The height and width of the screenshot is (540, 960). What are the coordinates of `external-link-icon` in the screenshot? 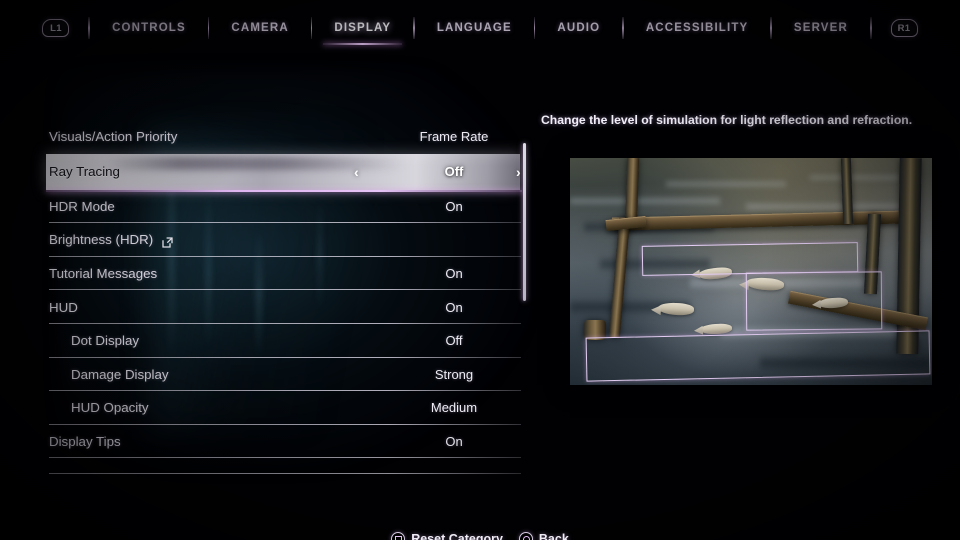 It's located at (167, 242).